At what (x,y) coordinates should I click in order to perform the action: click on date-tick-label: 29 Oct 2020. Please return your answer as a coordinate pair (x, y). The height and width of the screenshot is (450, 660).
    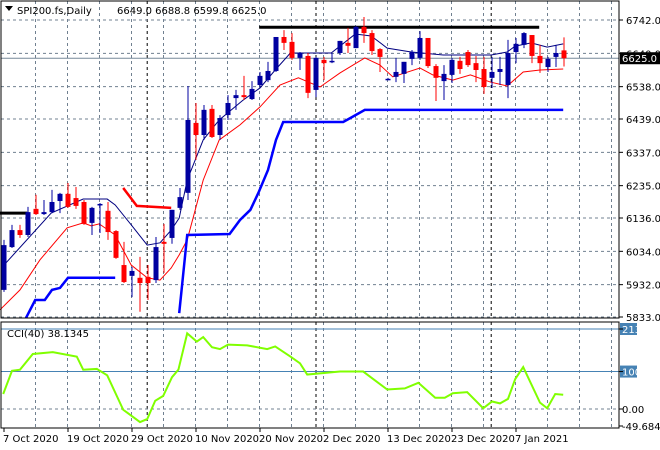
    Looking at the image, I should click on (162, 439).